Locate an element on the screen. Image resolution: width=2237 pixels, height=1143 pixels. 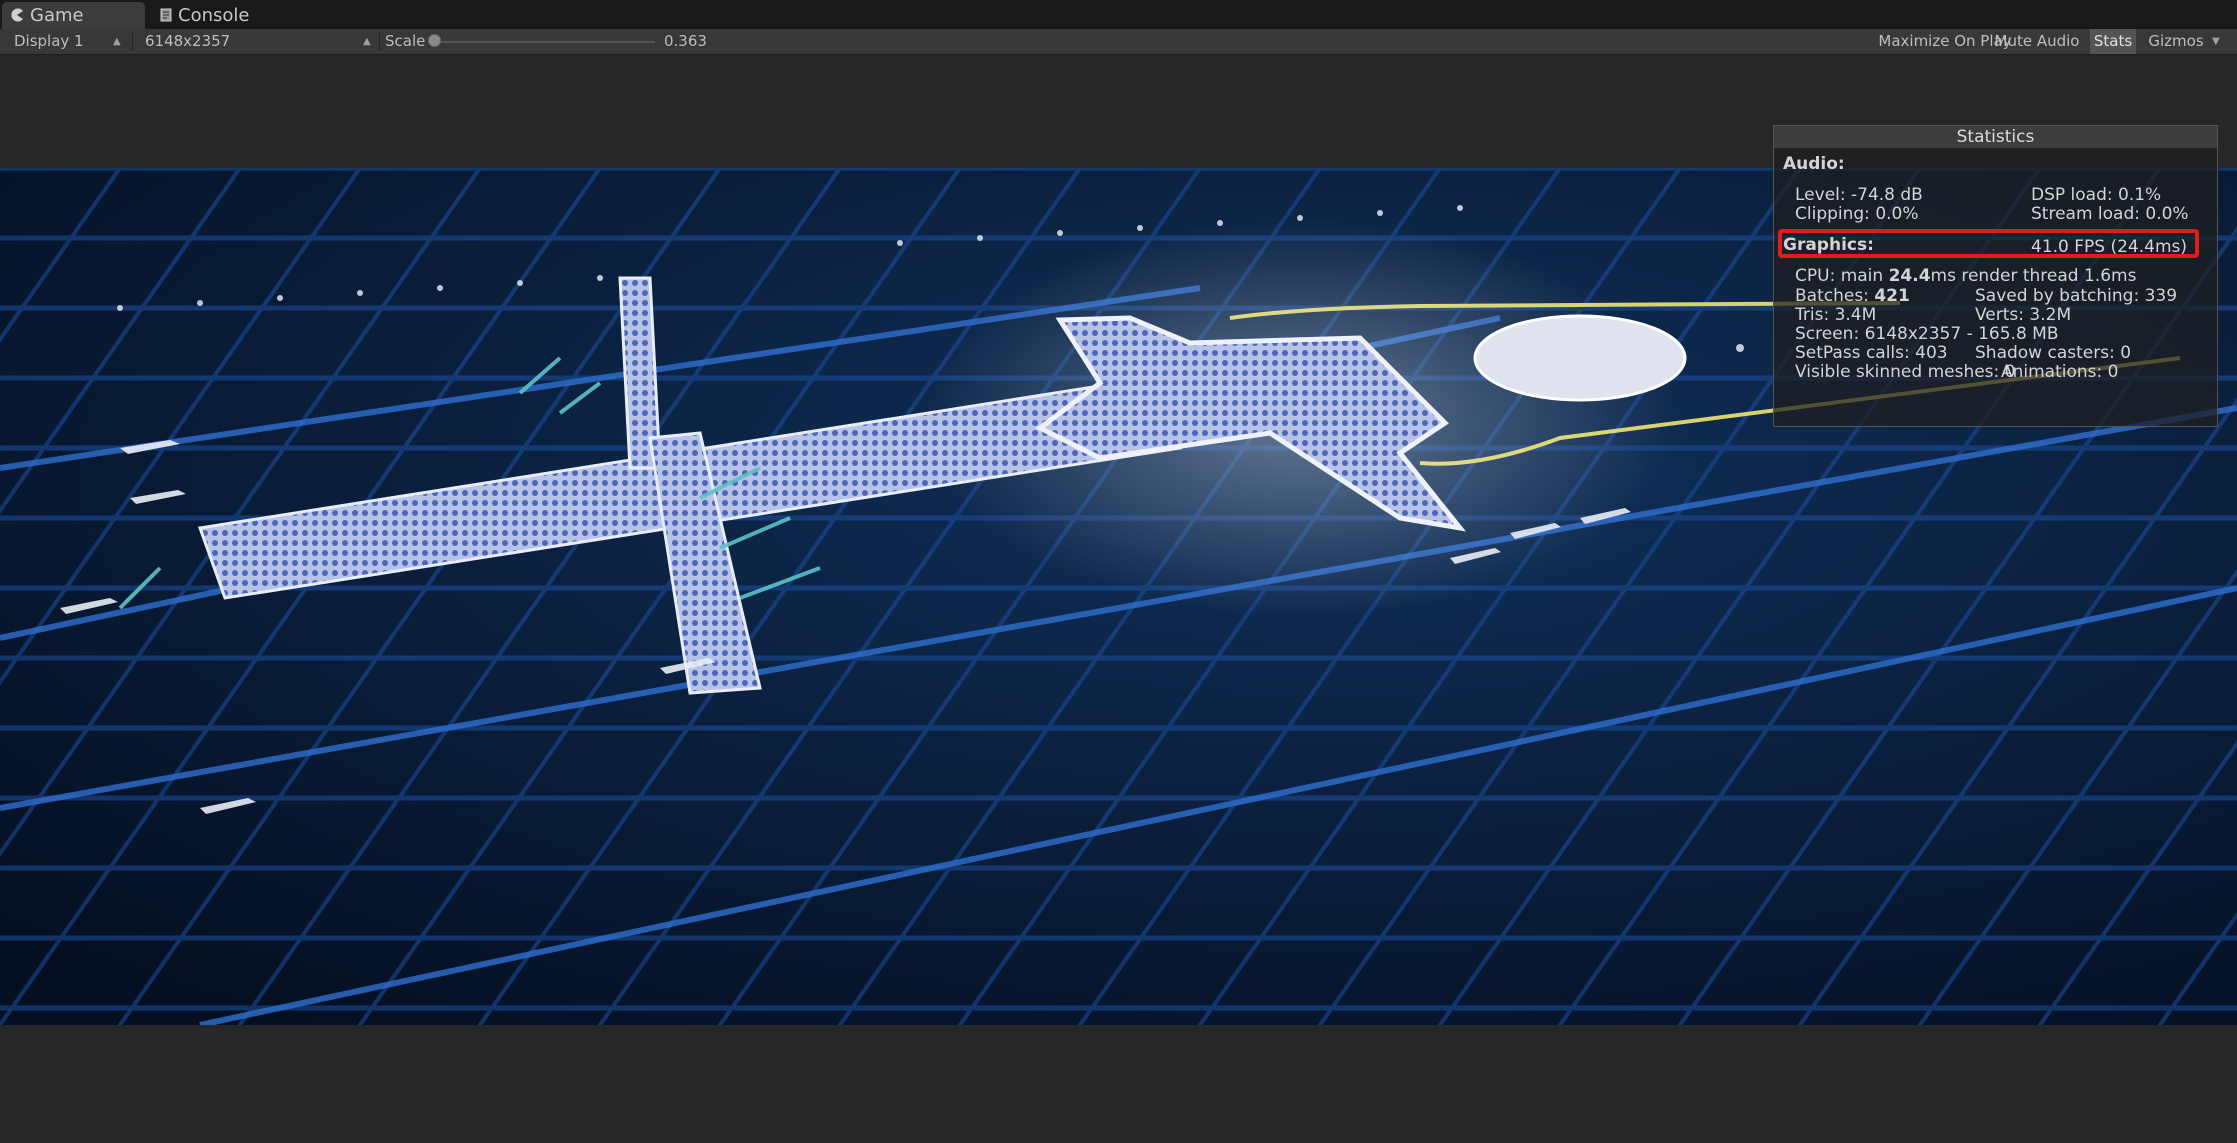
batches-highlight-annotation is located at coordinates (1988, 243).